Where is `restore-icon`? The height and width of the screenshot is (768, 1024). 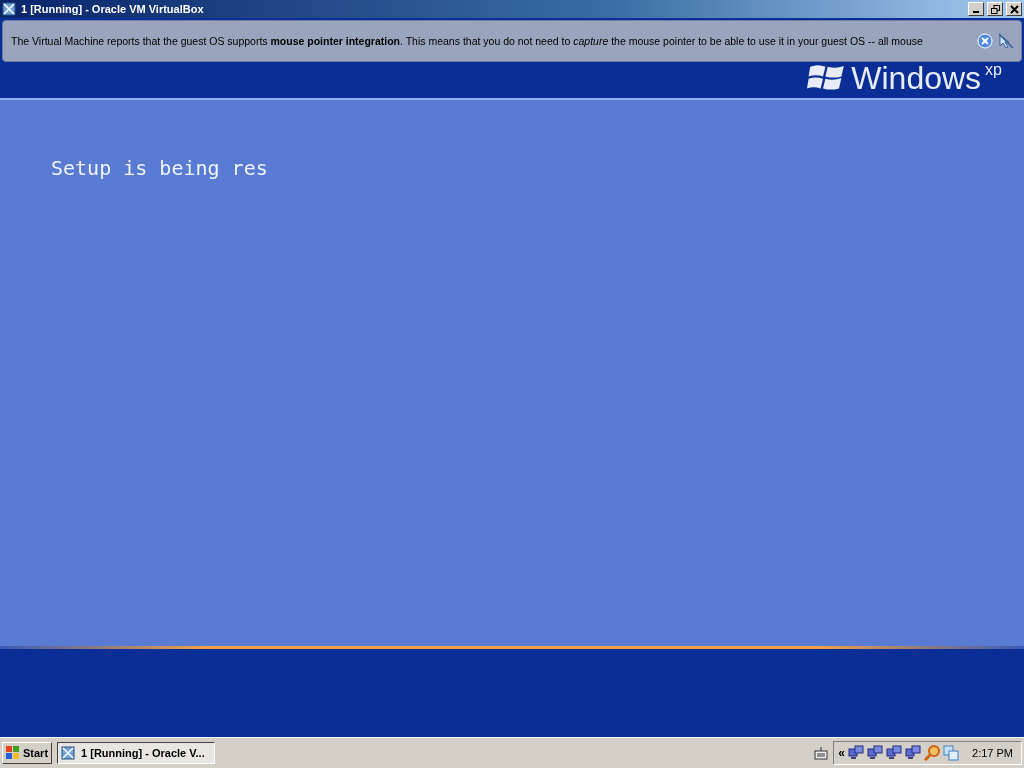 restore-icon is located at coordinates (995, 9).